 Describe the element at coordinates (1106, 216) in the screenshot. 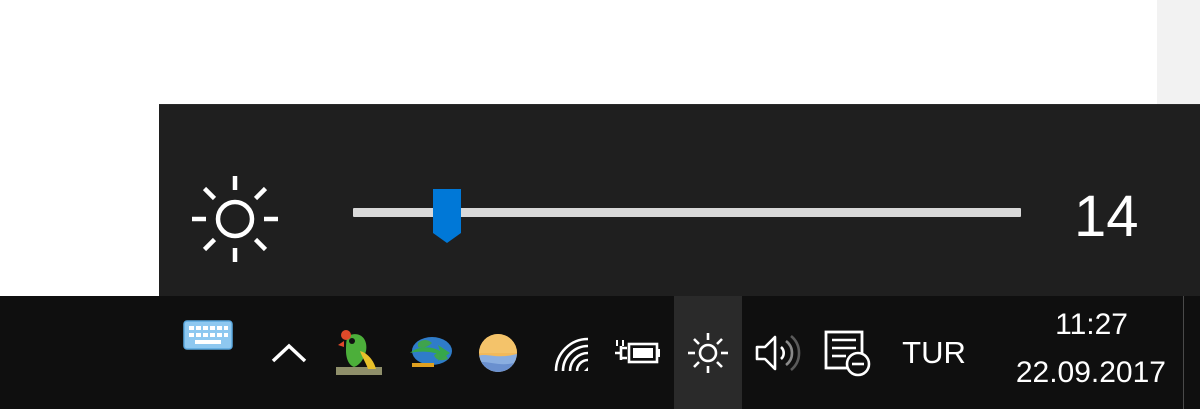

I see `brightness-value: 14` at that location.